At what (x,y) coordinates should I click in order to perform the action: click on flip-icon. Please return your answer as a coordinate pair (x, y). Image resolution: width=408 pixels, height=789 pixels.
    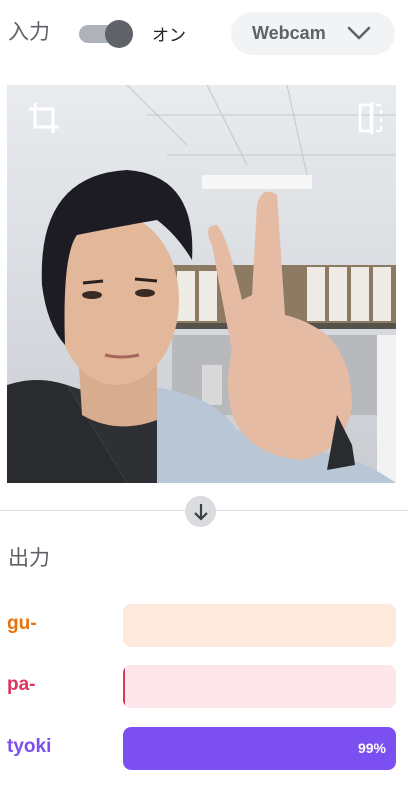
    Looking at the image, I should click on (370, 118).